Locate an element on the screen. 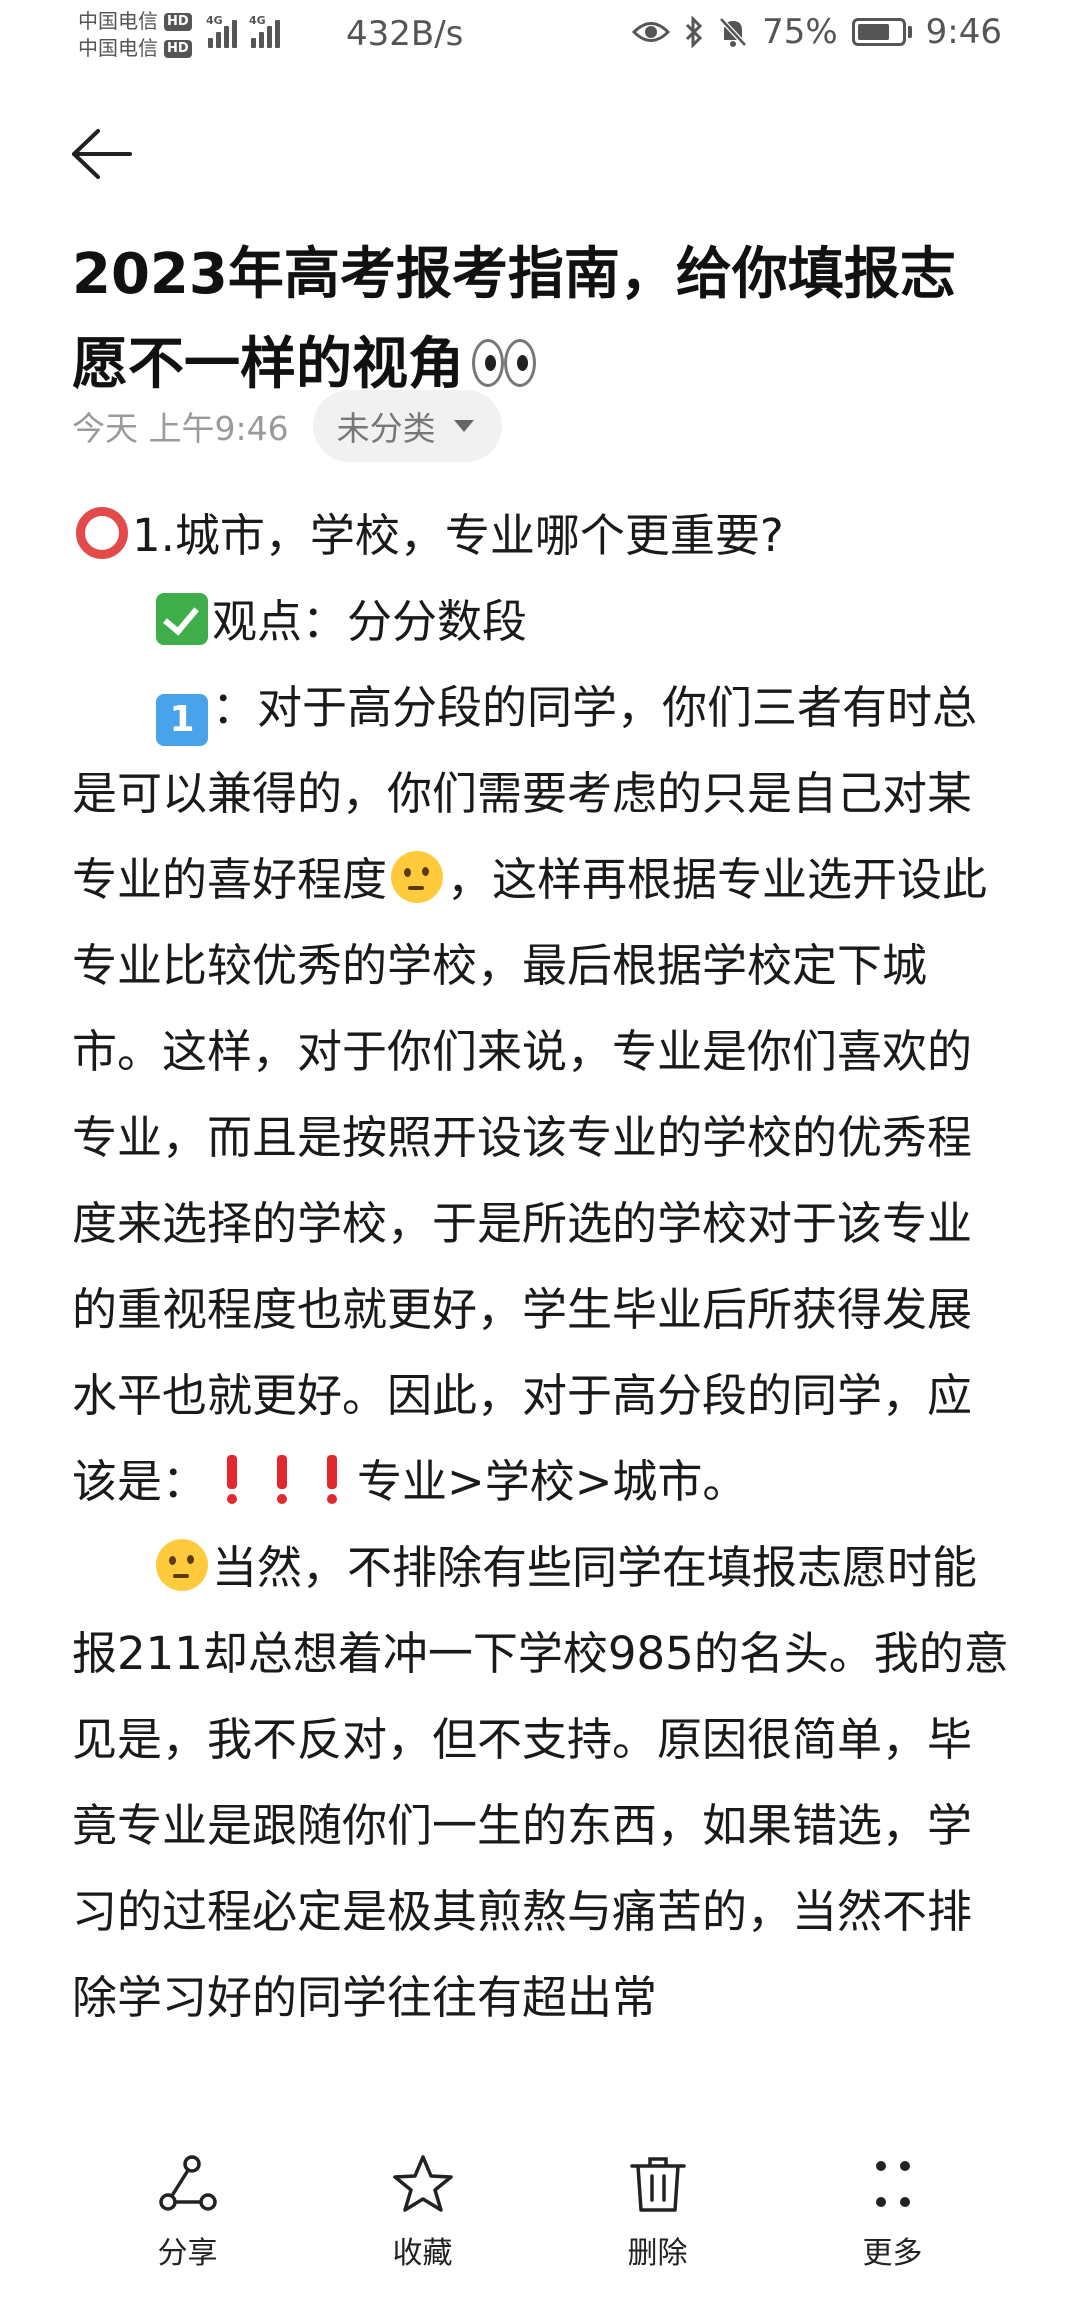 The image size is (1080, 2322). note-timestamp: 今天 上午9:46 is located at coordinates (180, 428).